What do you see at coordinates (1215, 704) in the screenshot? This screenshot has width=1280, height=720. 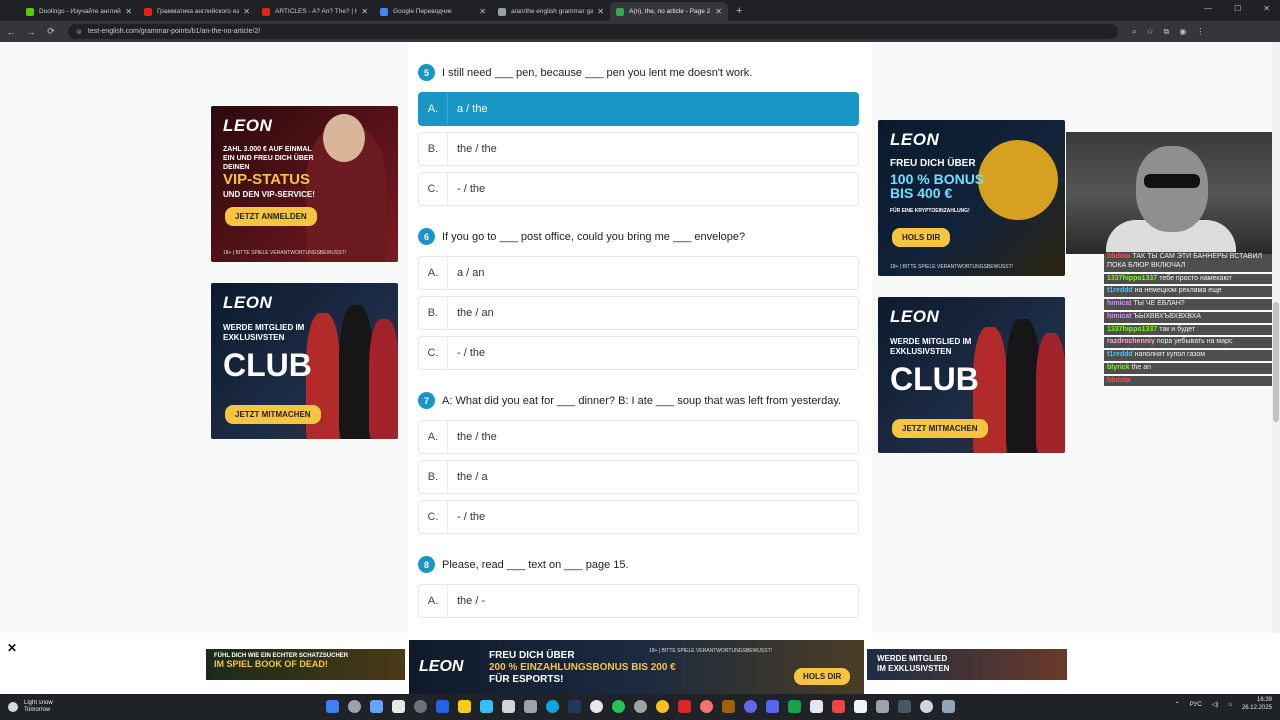 I see `volume-icon: ◁)` at bounding box center [1215, 704].